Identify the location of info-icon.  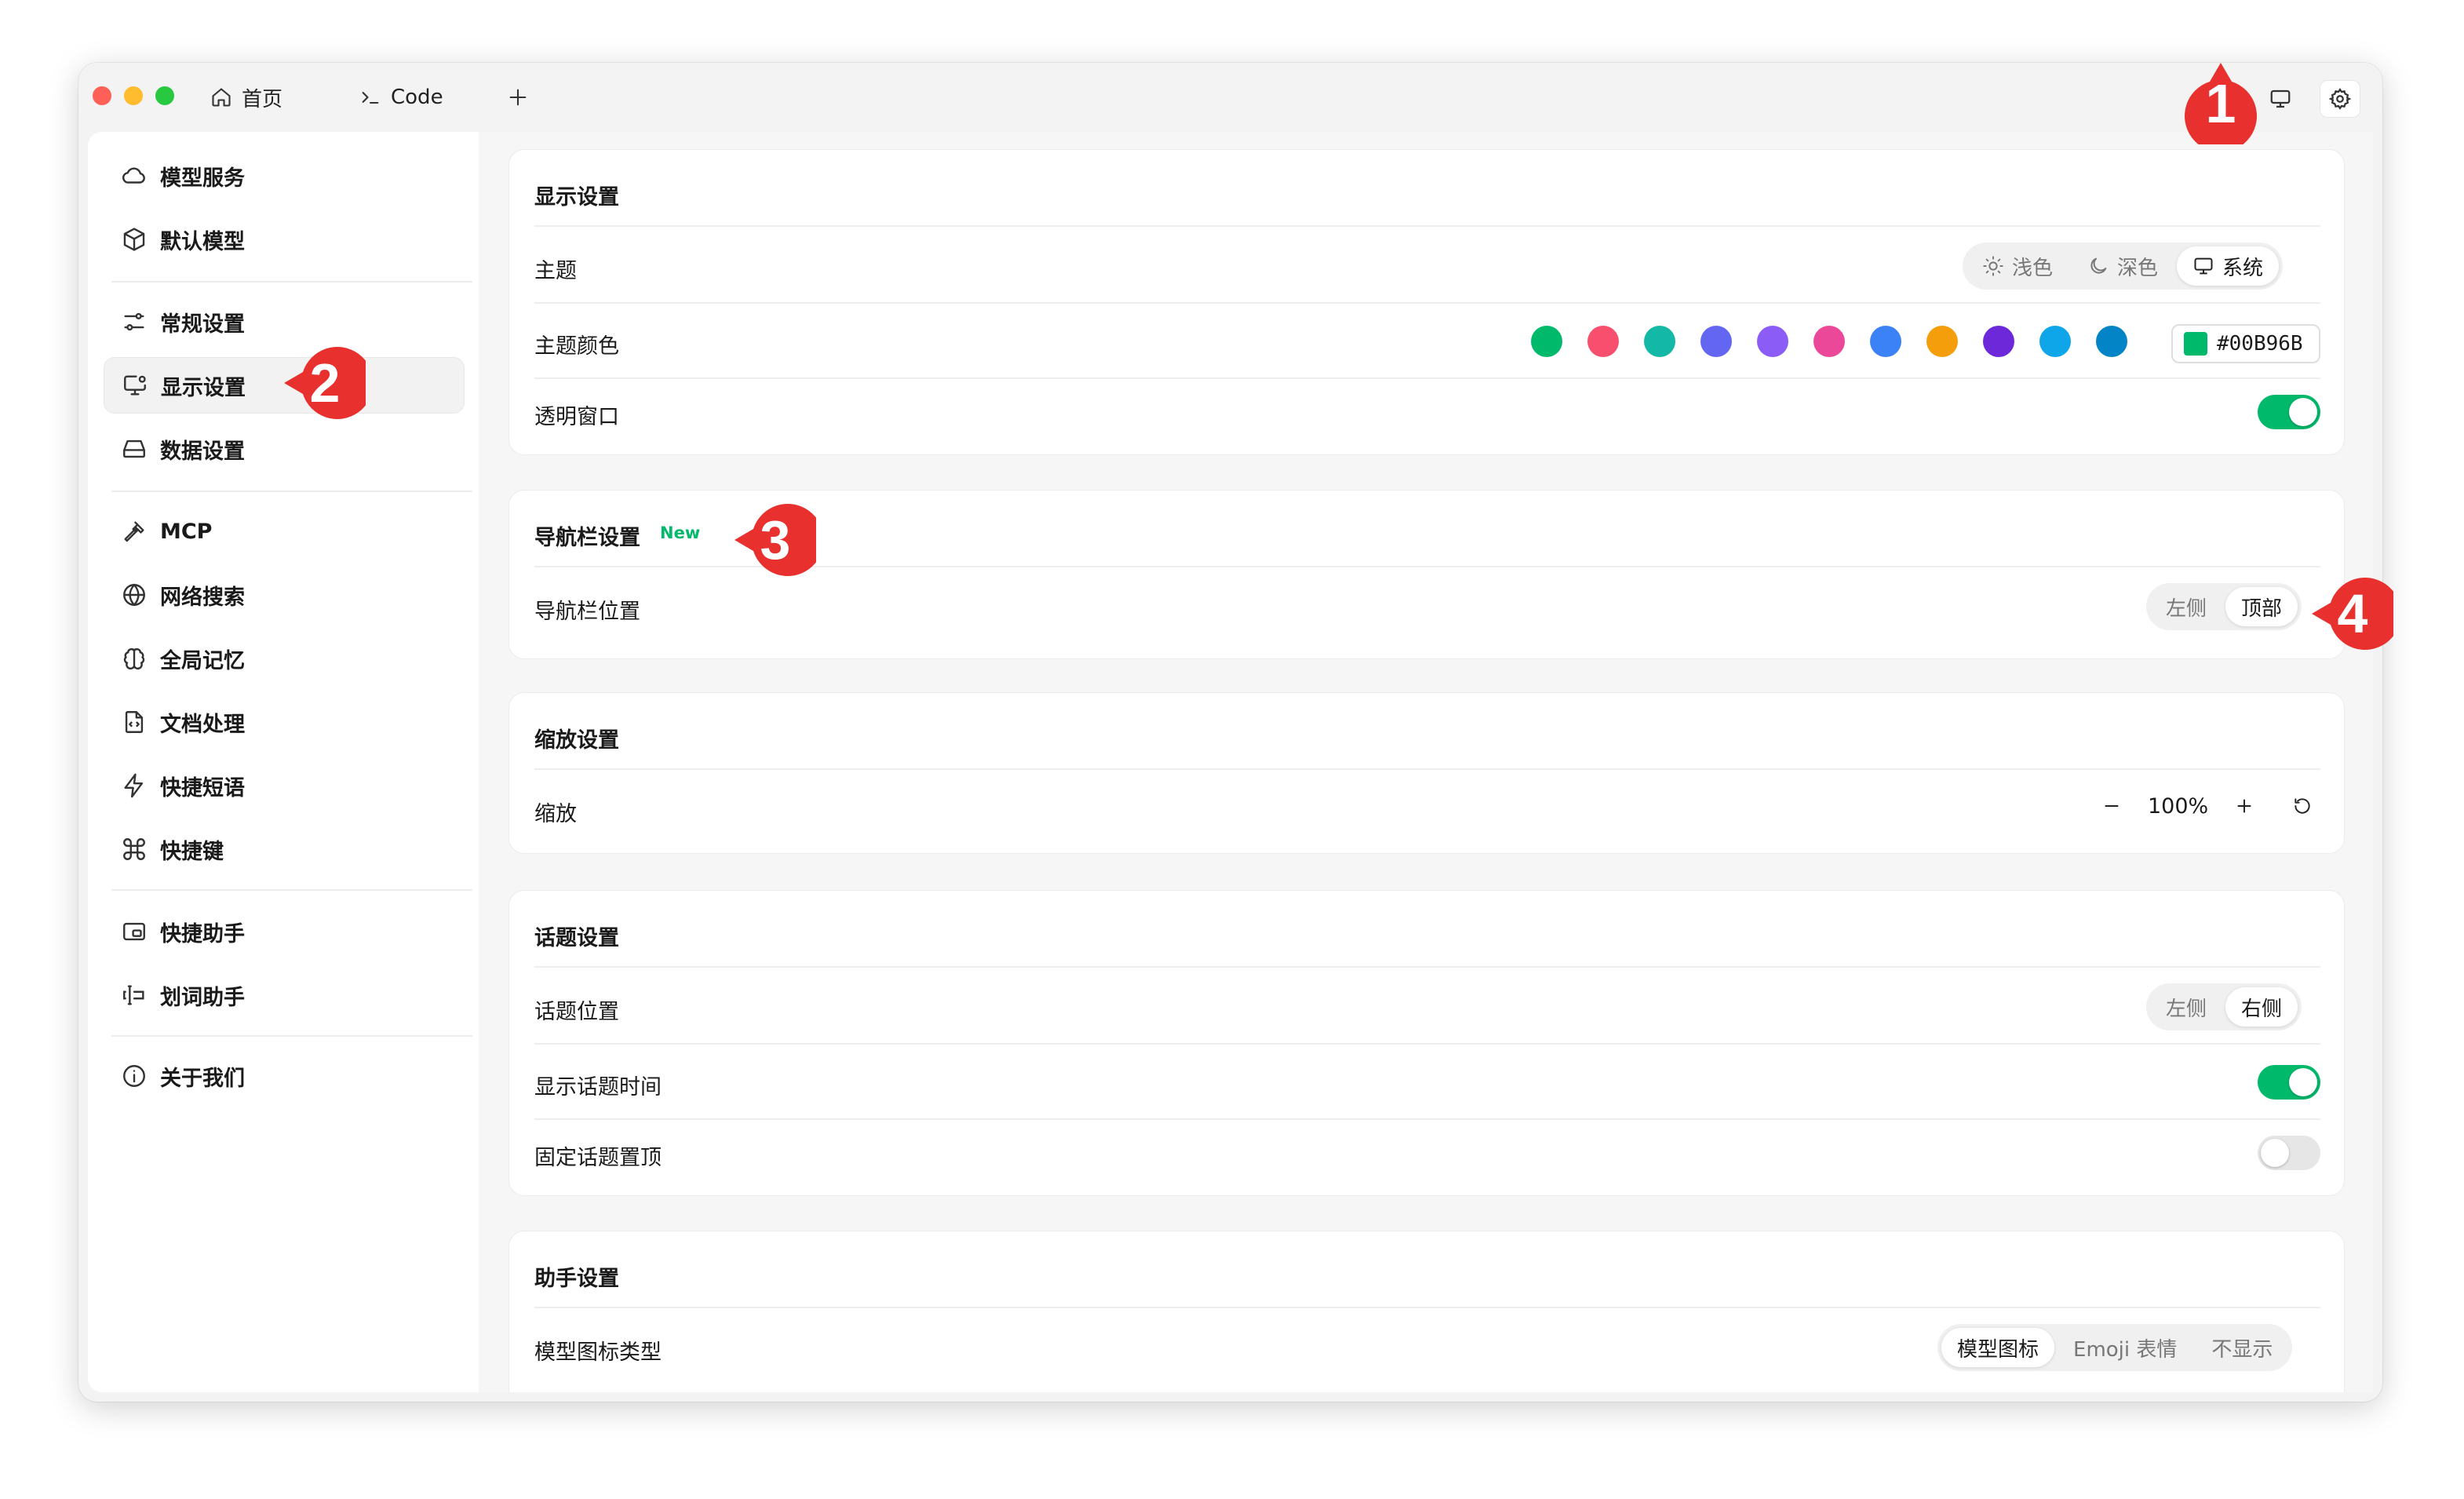
(134, 1076).